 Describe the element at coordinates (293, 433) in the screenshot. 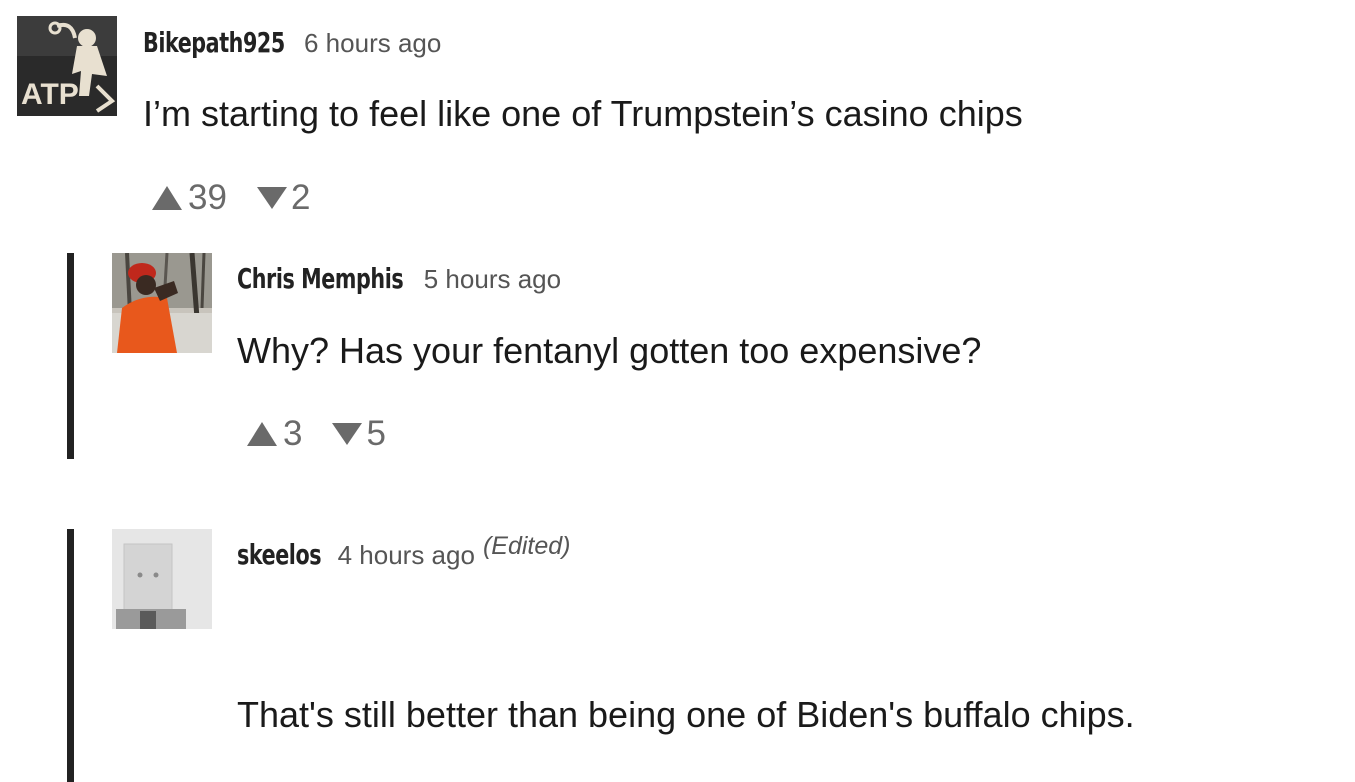

I see `upvote-count: 3` at that location.